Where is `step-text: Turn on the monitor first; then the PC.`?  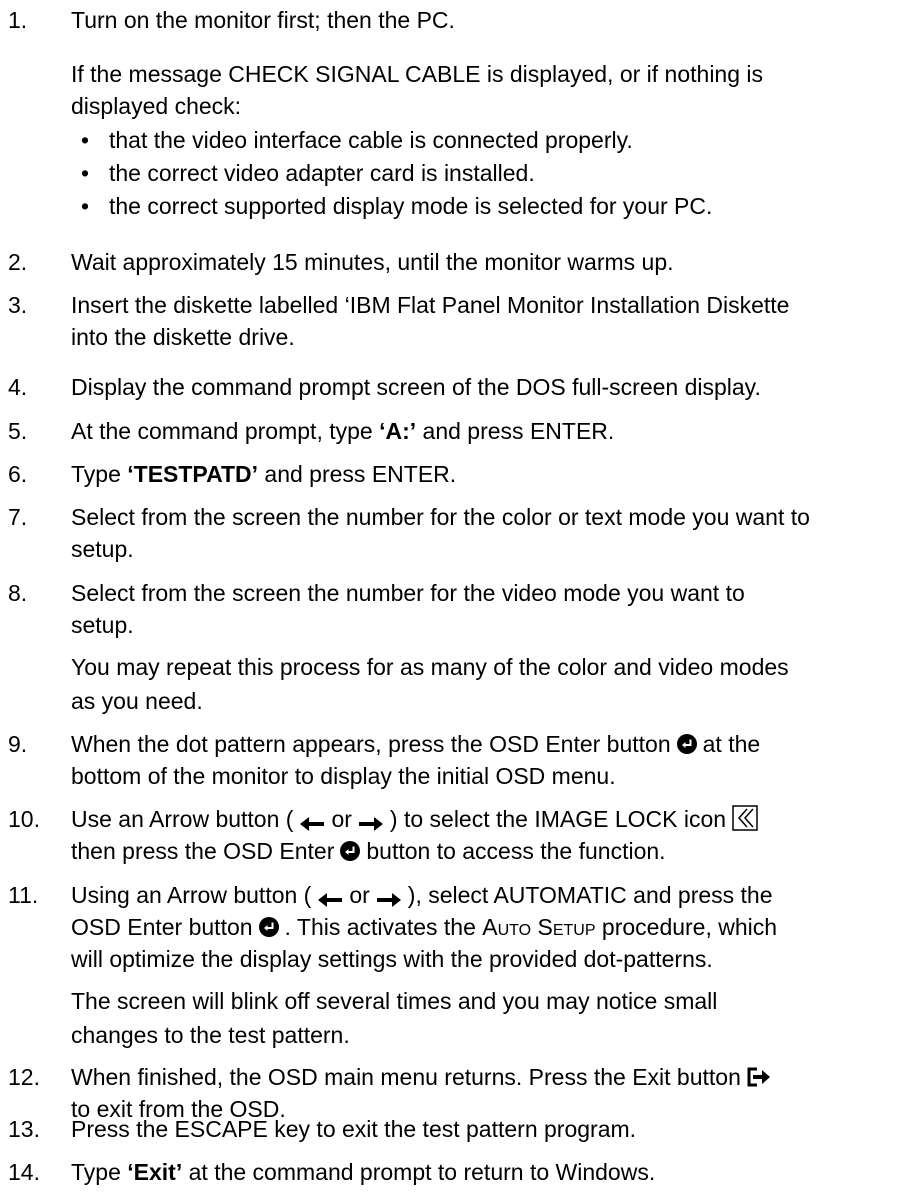 step-text: Turn on the monitor first; then the PC. is located at coordinates (263, 20).